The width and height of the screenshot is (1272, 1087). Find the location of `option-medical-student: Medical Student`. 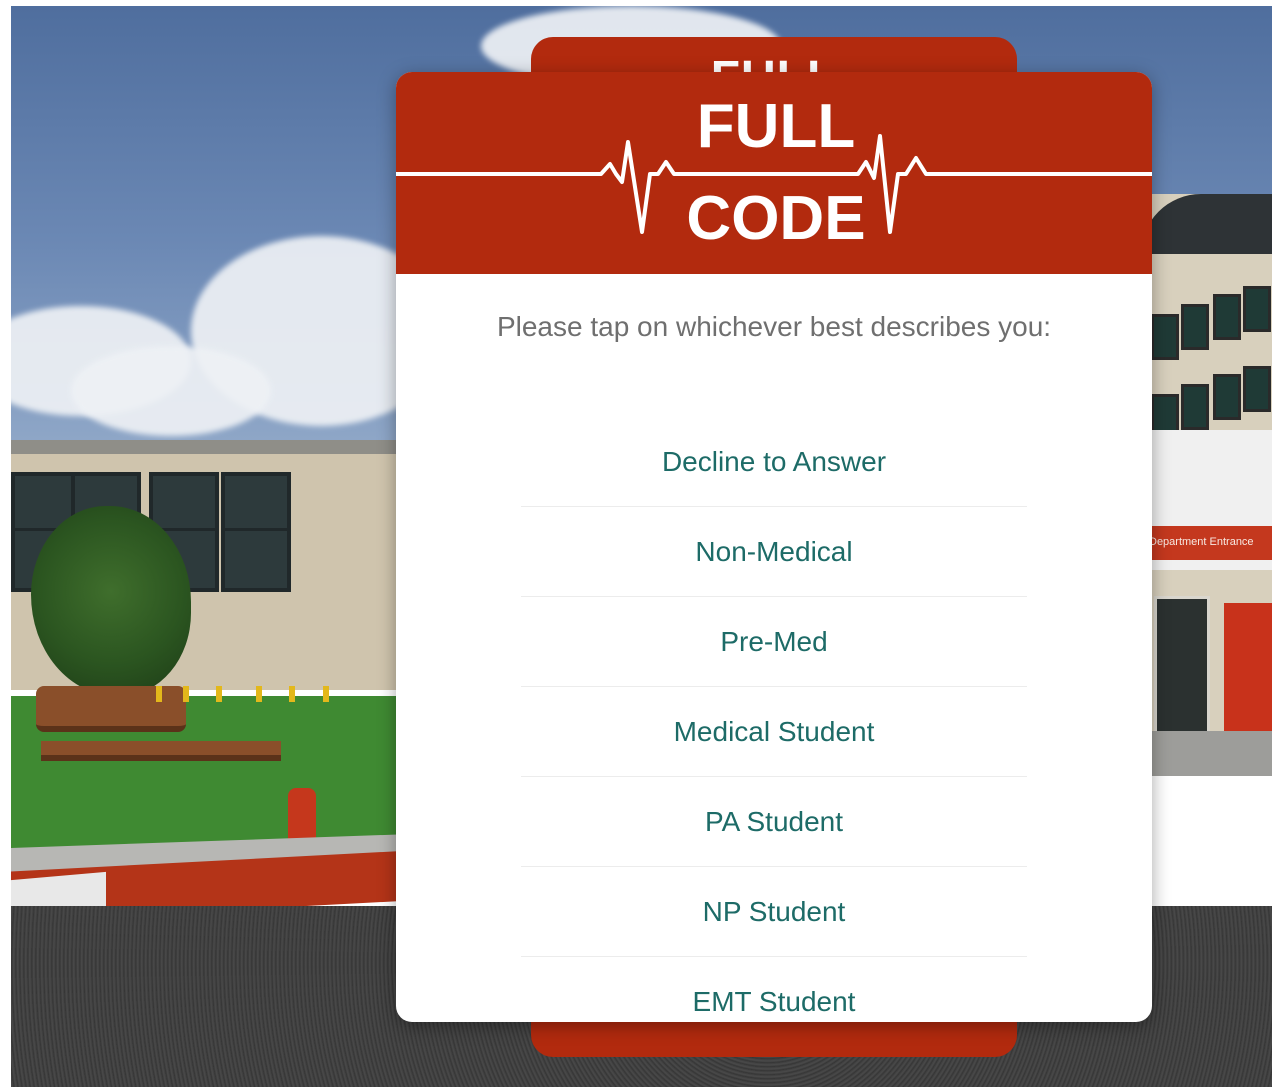

option-medical-student: Medical Student is located at coordinates (774, 732).